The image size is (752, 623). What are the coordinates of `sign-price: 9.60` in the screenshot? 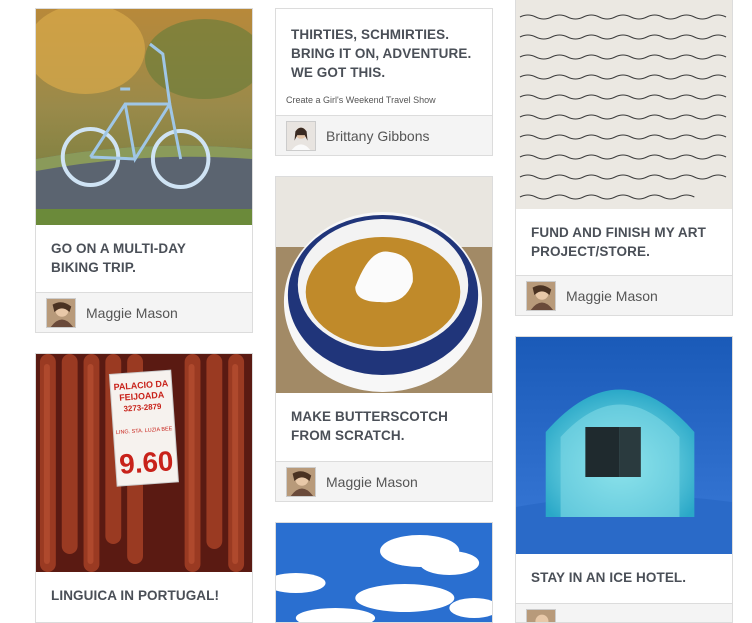 It's located at (146, 462).